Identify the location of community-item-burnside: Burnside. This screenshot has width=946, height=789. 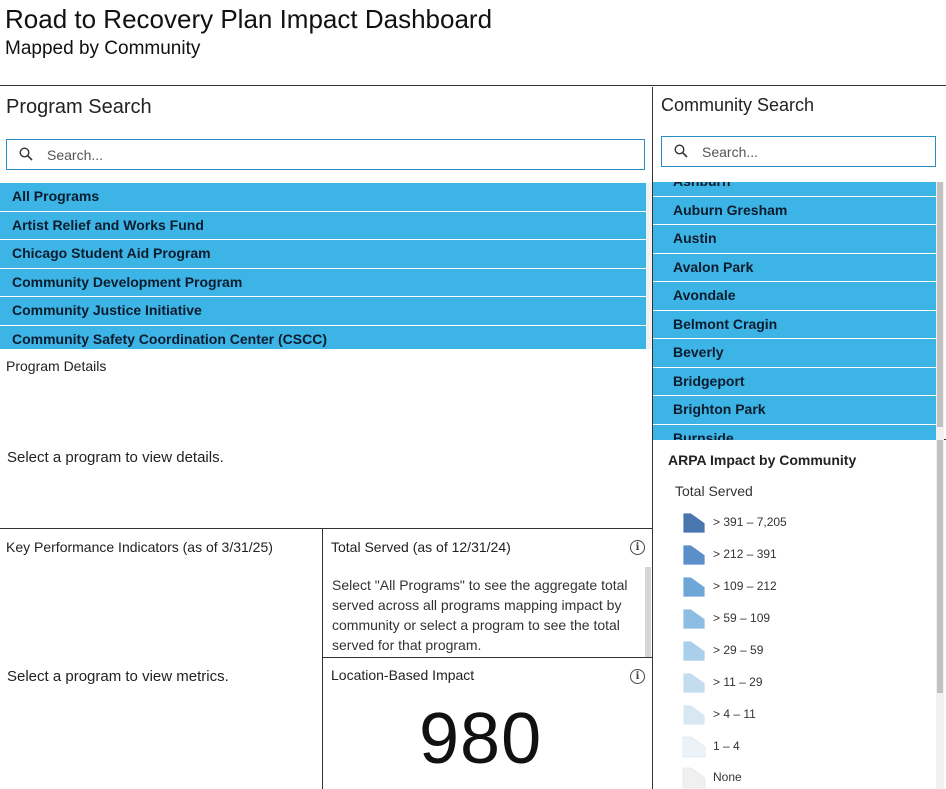
(794, 432).